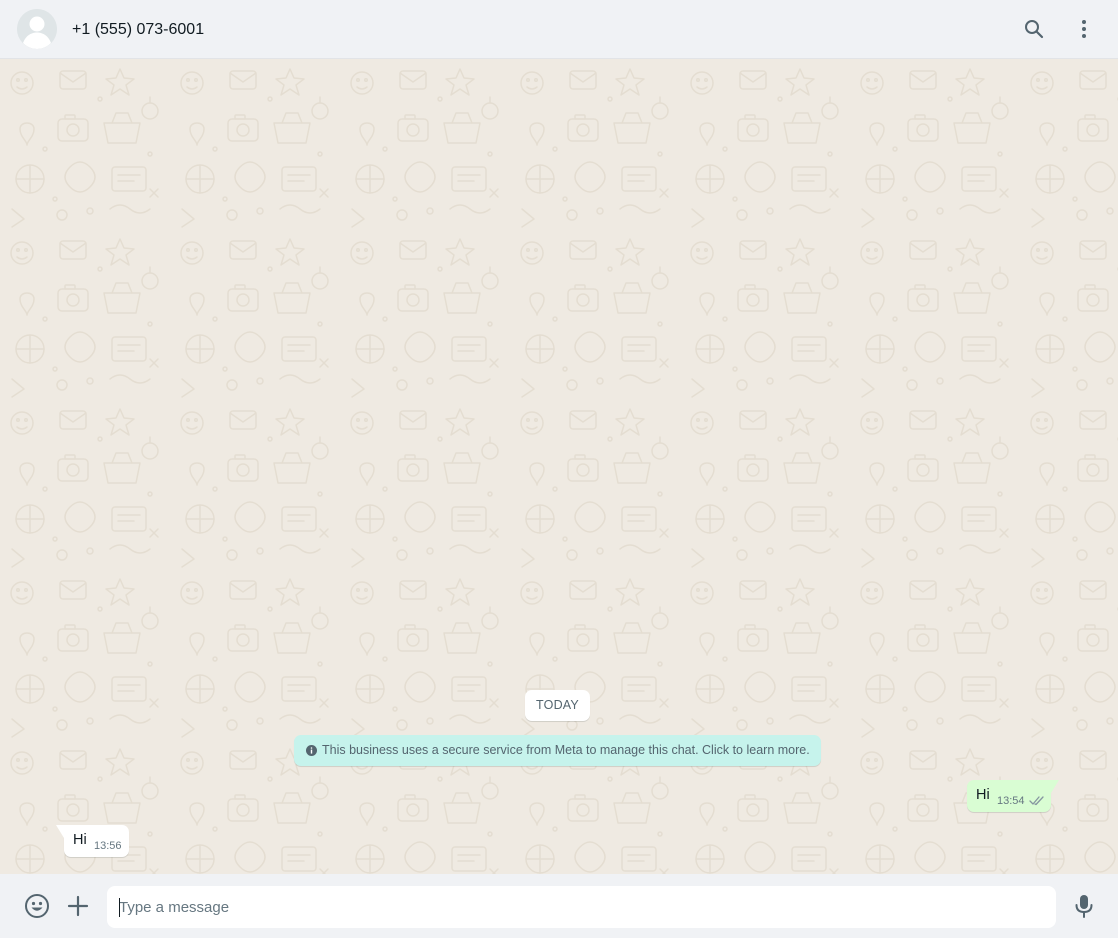 Image resolution: width=1118 pixels, height=938 pixels. Describe the element at coordinates (138, 30) in the screenshot. I see `contact-name: +1 (555) 073-6001` at that location.